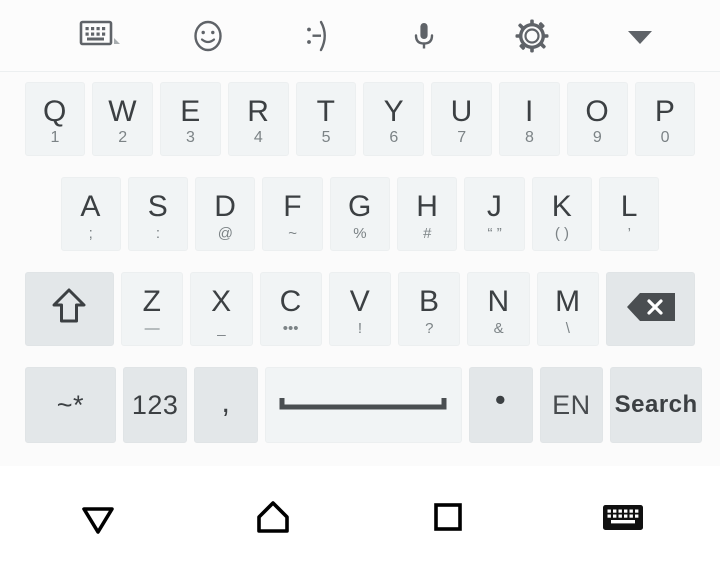 This screenshot has width=720, height=567. Describe the element at coordinates (326, 111) in the screenshot. I see `key-label: T` at that location.